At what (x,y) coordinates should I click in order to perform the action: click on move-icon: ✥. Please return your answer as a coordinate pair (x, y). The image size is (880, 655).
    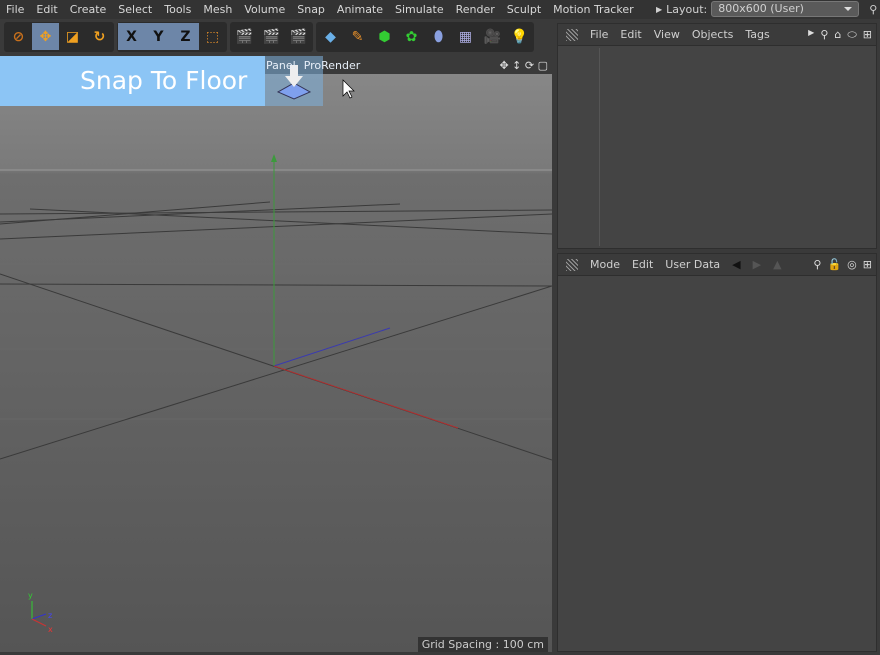
    Looking at the image, I should click on (45, 36).